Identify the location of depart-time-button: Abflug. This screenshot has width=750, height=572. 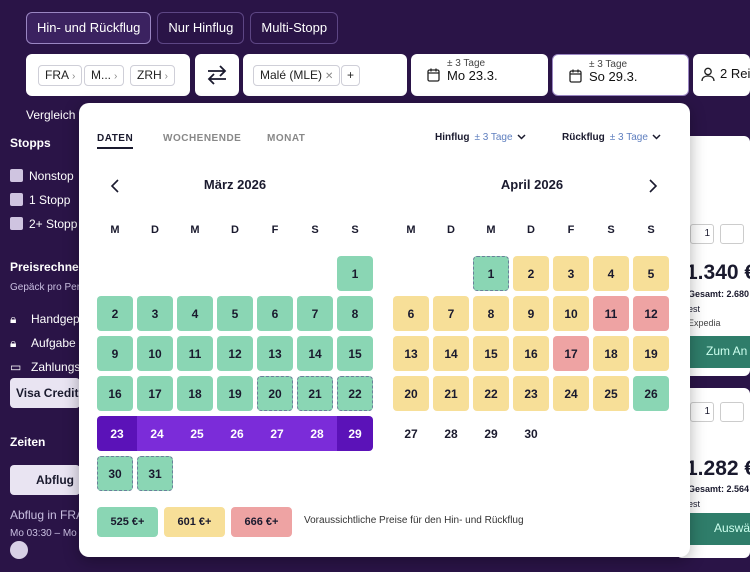
(45, 480).